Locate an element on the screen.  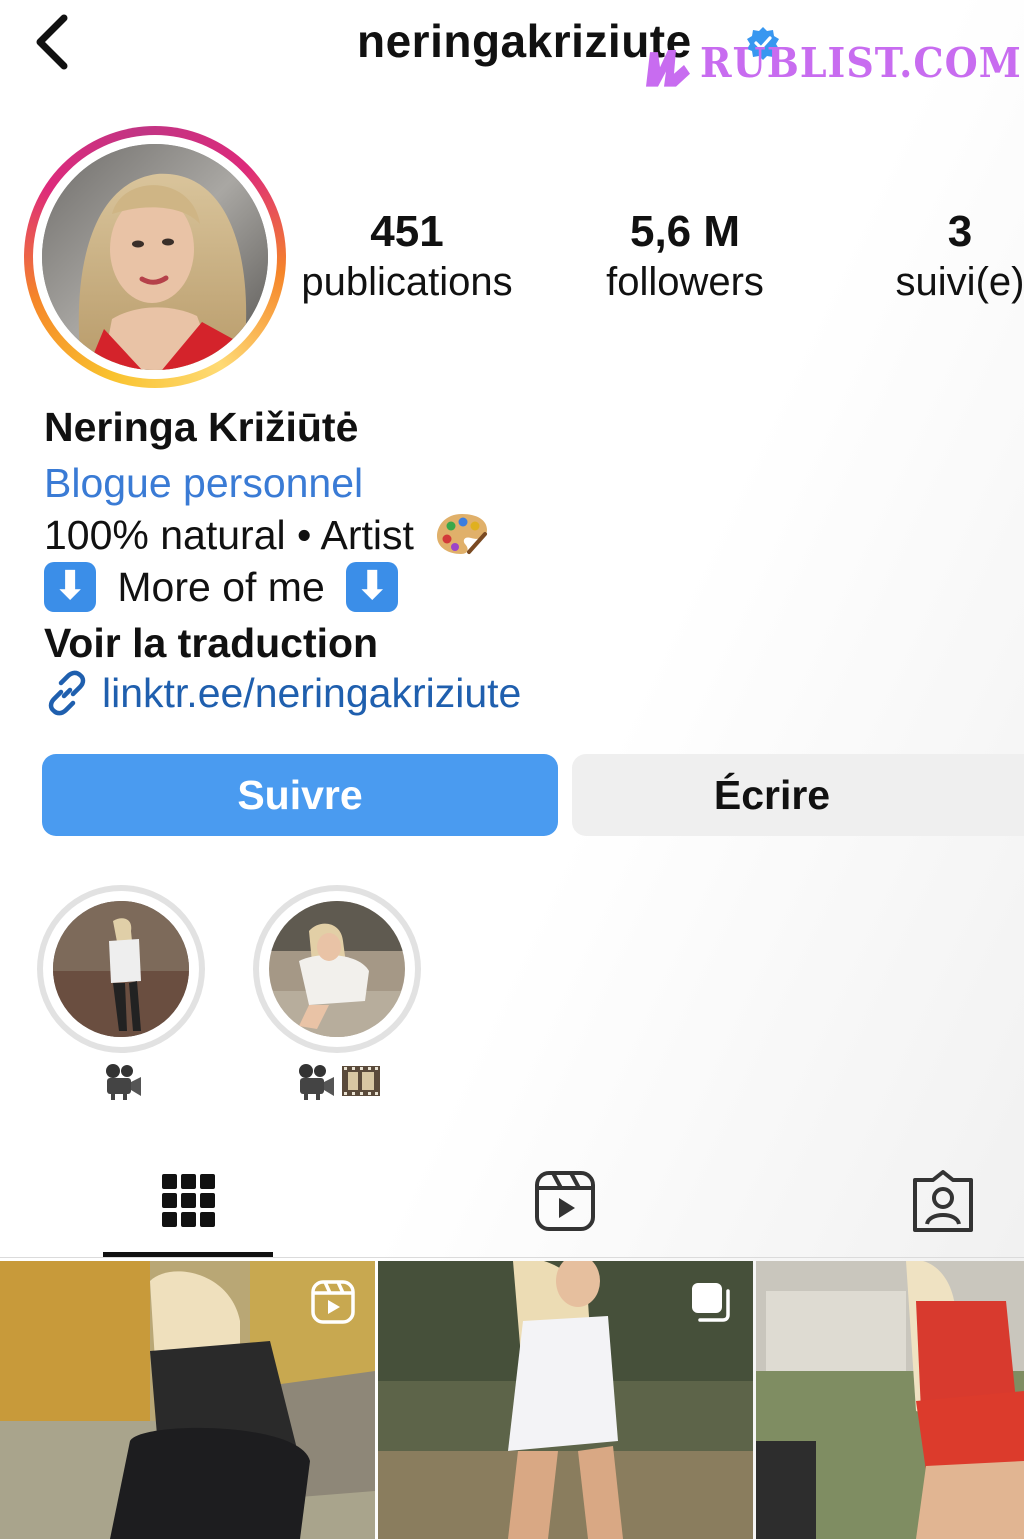
avatar-photo is located at coordinates (155, 257).